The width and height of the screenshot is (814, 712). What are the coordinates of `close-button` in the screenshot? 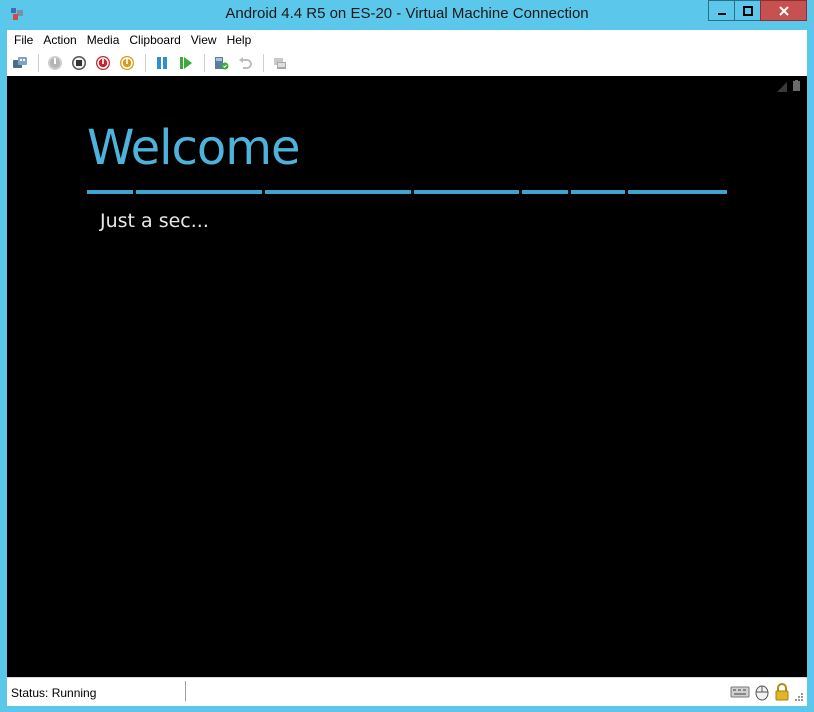 It's located at (783, 10).